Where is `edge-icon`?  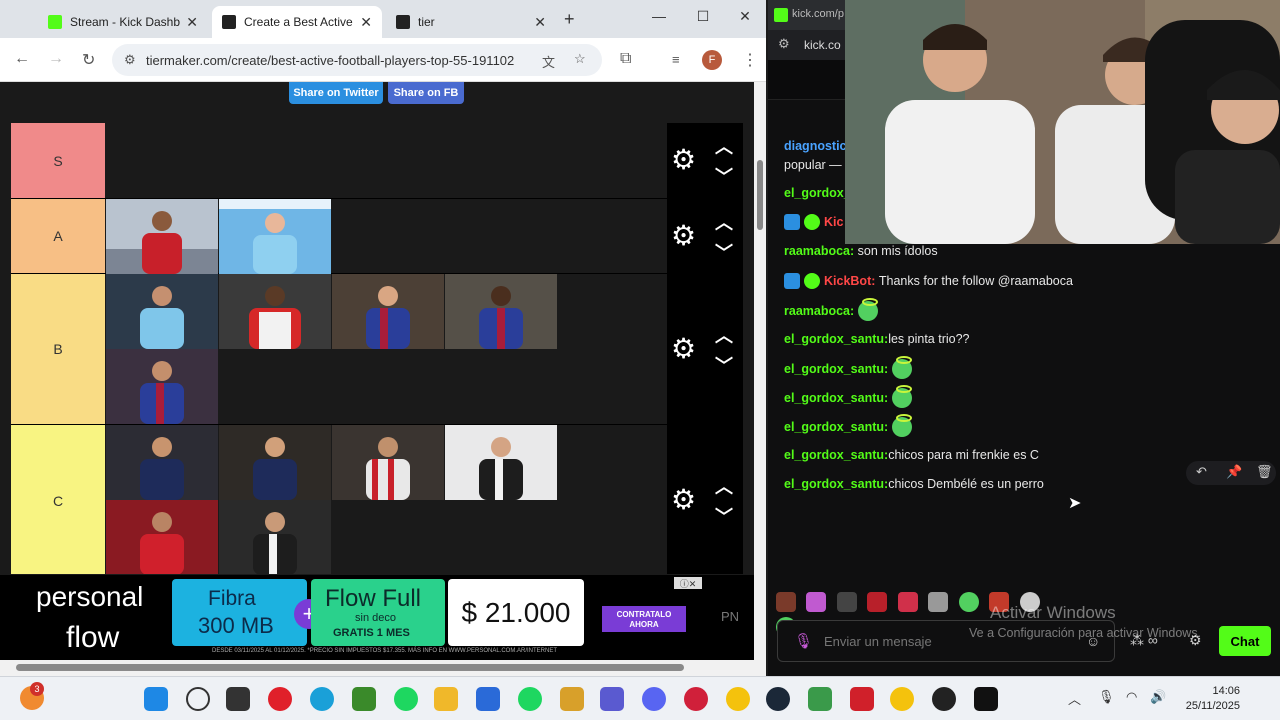
edge-icon is located at coordinates (322, 699).